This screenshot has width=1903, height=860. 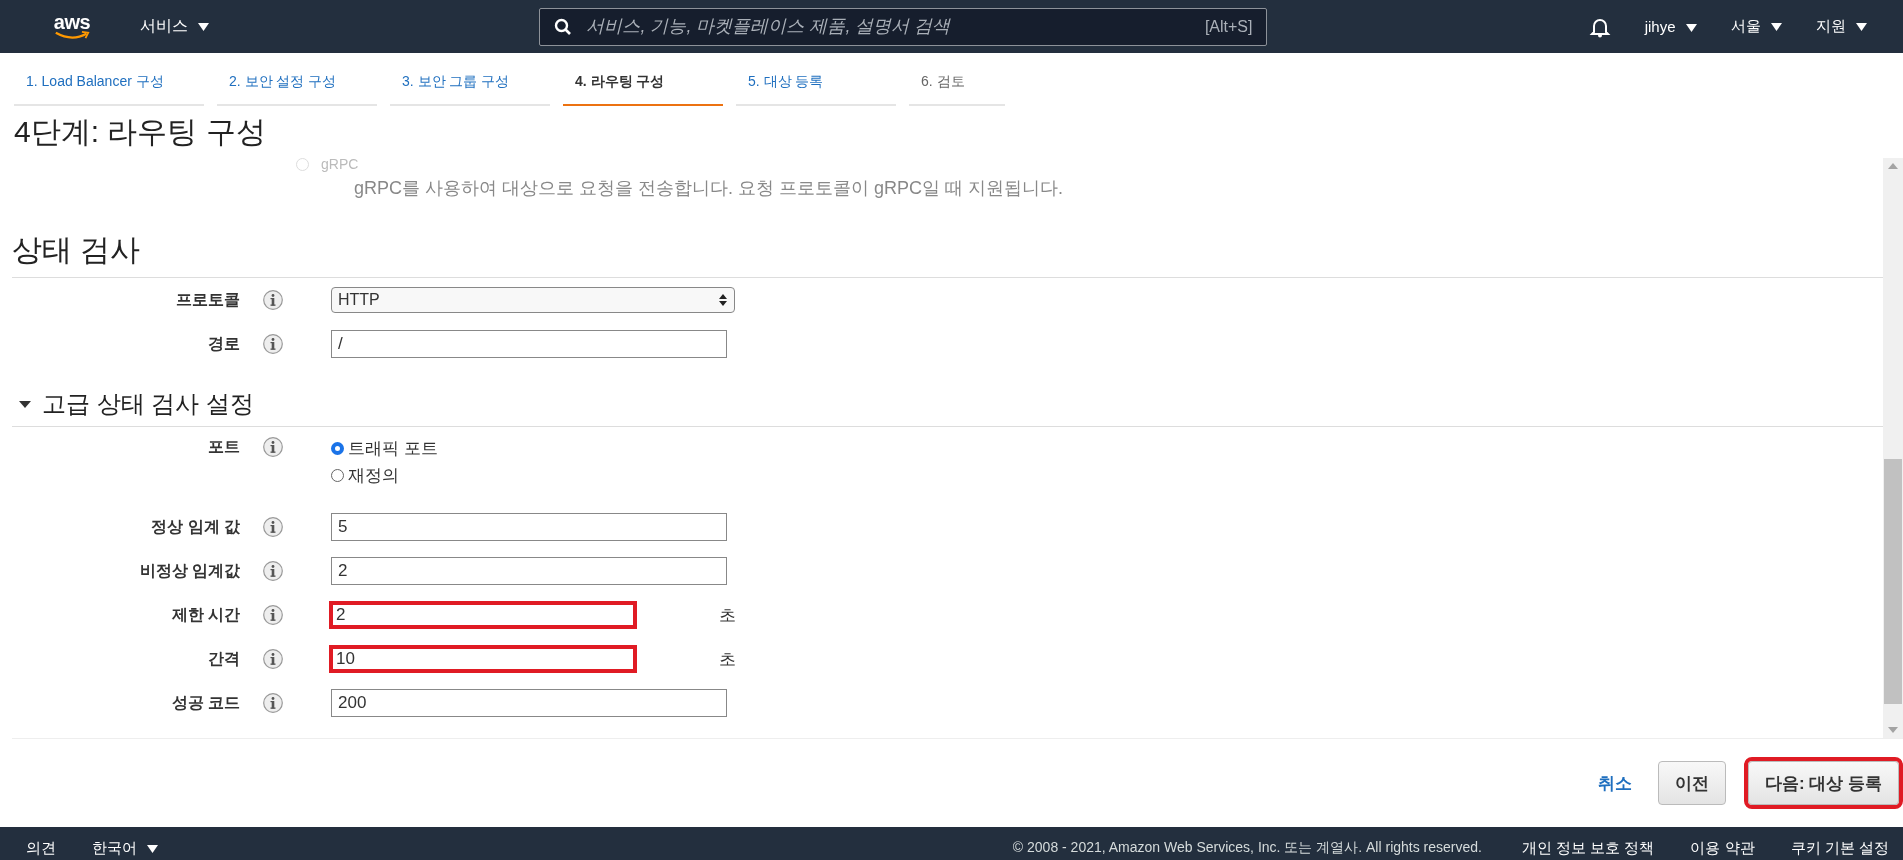 What do you see at coordinates (709, 188) in the screenshot?
I see `option-description: gRPC를 사용하여 대상으로 요청을 전송합니다. 요청 프로토콜이 gRPC일 때 지원됩니다.` at bounding box center [709, 188].